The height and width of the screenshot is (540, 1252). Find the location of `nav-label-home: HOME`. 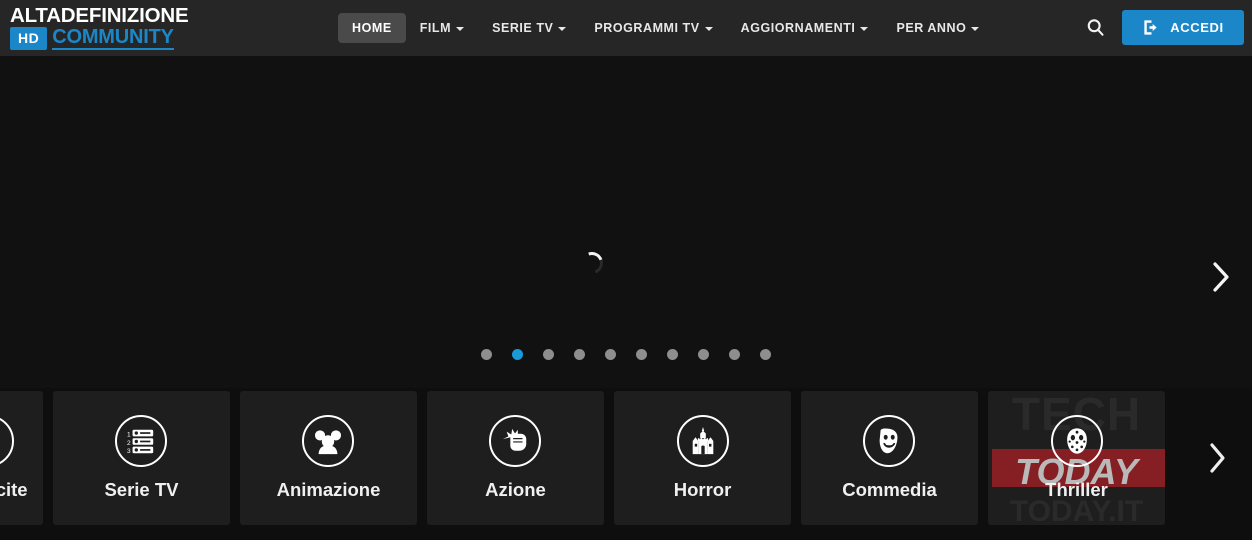

nav-label-home: HOME is located at coordinates (372, 28).